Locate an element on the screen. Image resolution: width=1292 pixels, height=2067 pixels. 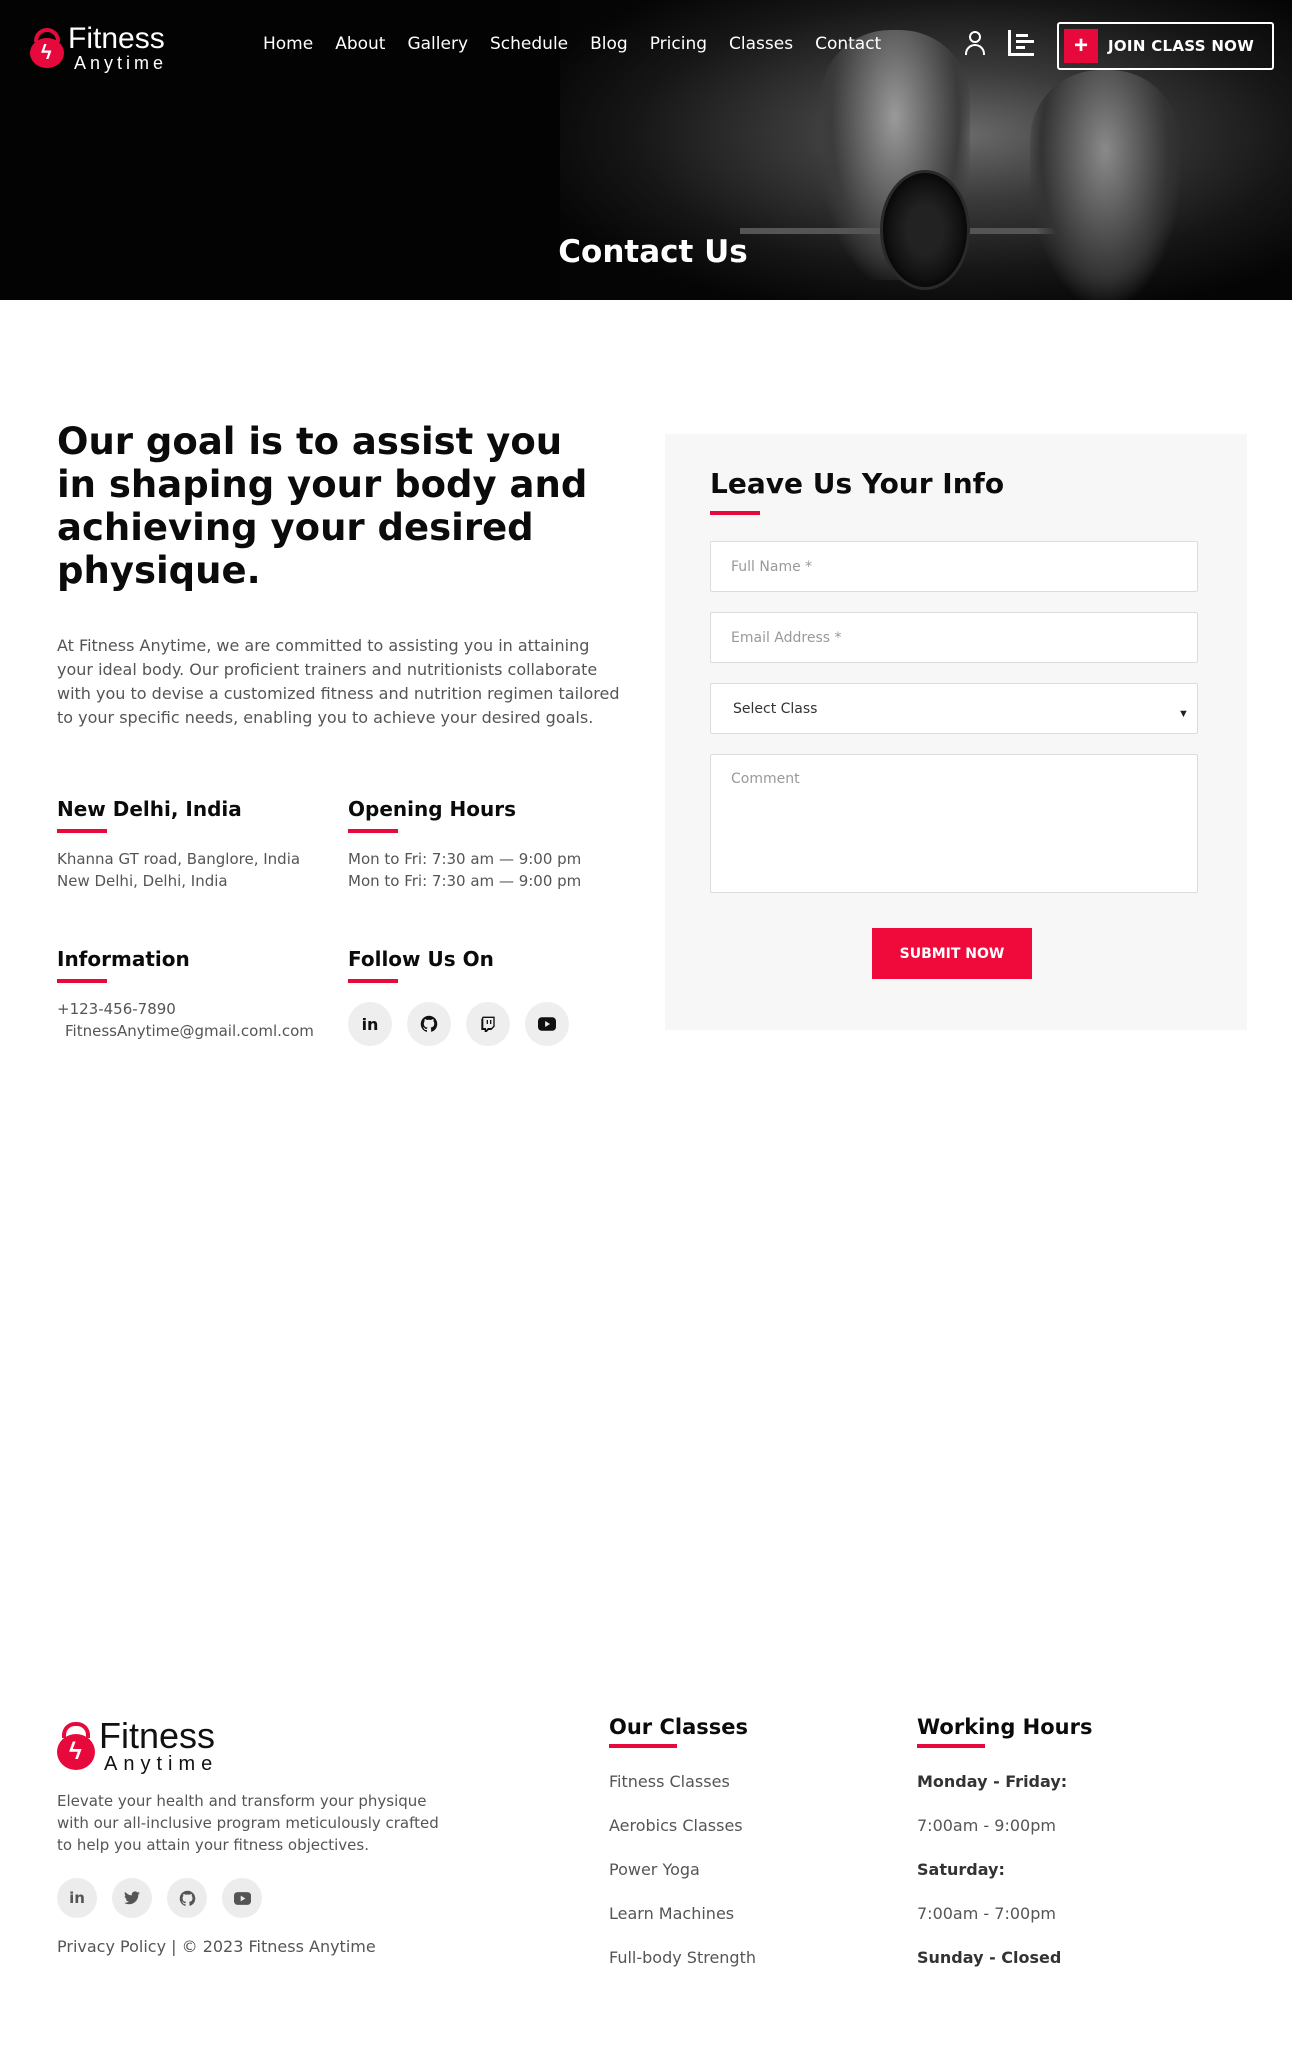
nav-gallery: Gallery is located at coordinates (437, 44).